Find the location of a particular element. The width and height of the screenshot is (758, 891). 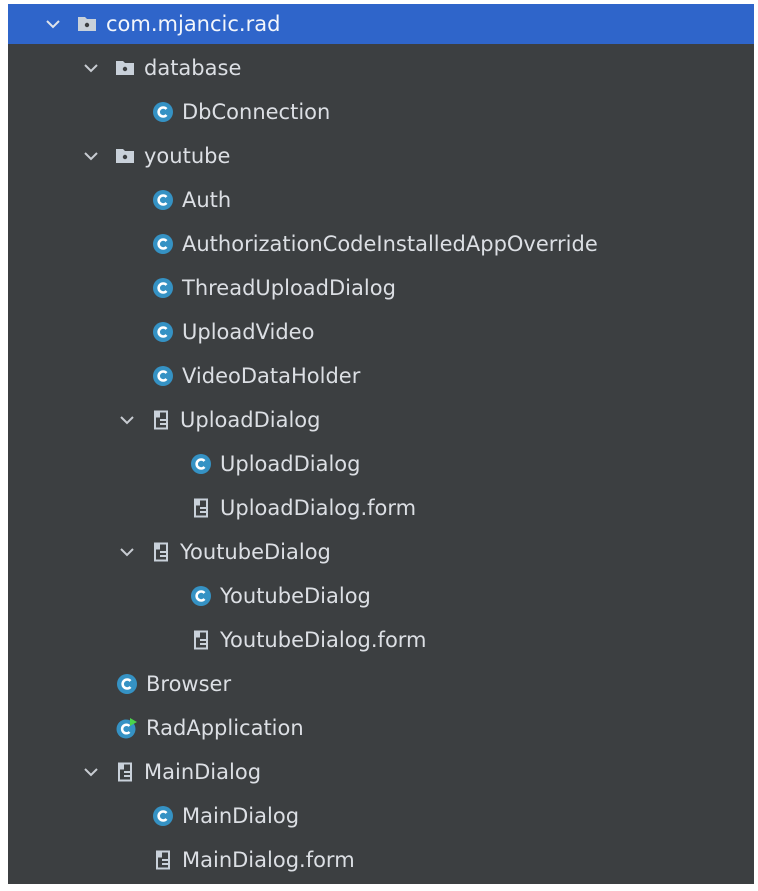

tree-node-auth: Auth is located at coordinates (381, 200).